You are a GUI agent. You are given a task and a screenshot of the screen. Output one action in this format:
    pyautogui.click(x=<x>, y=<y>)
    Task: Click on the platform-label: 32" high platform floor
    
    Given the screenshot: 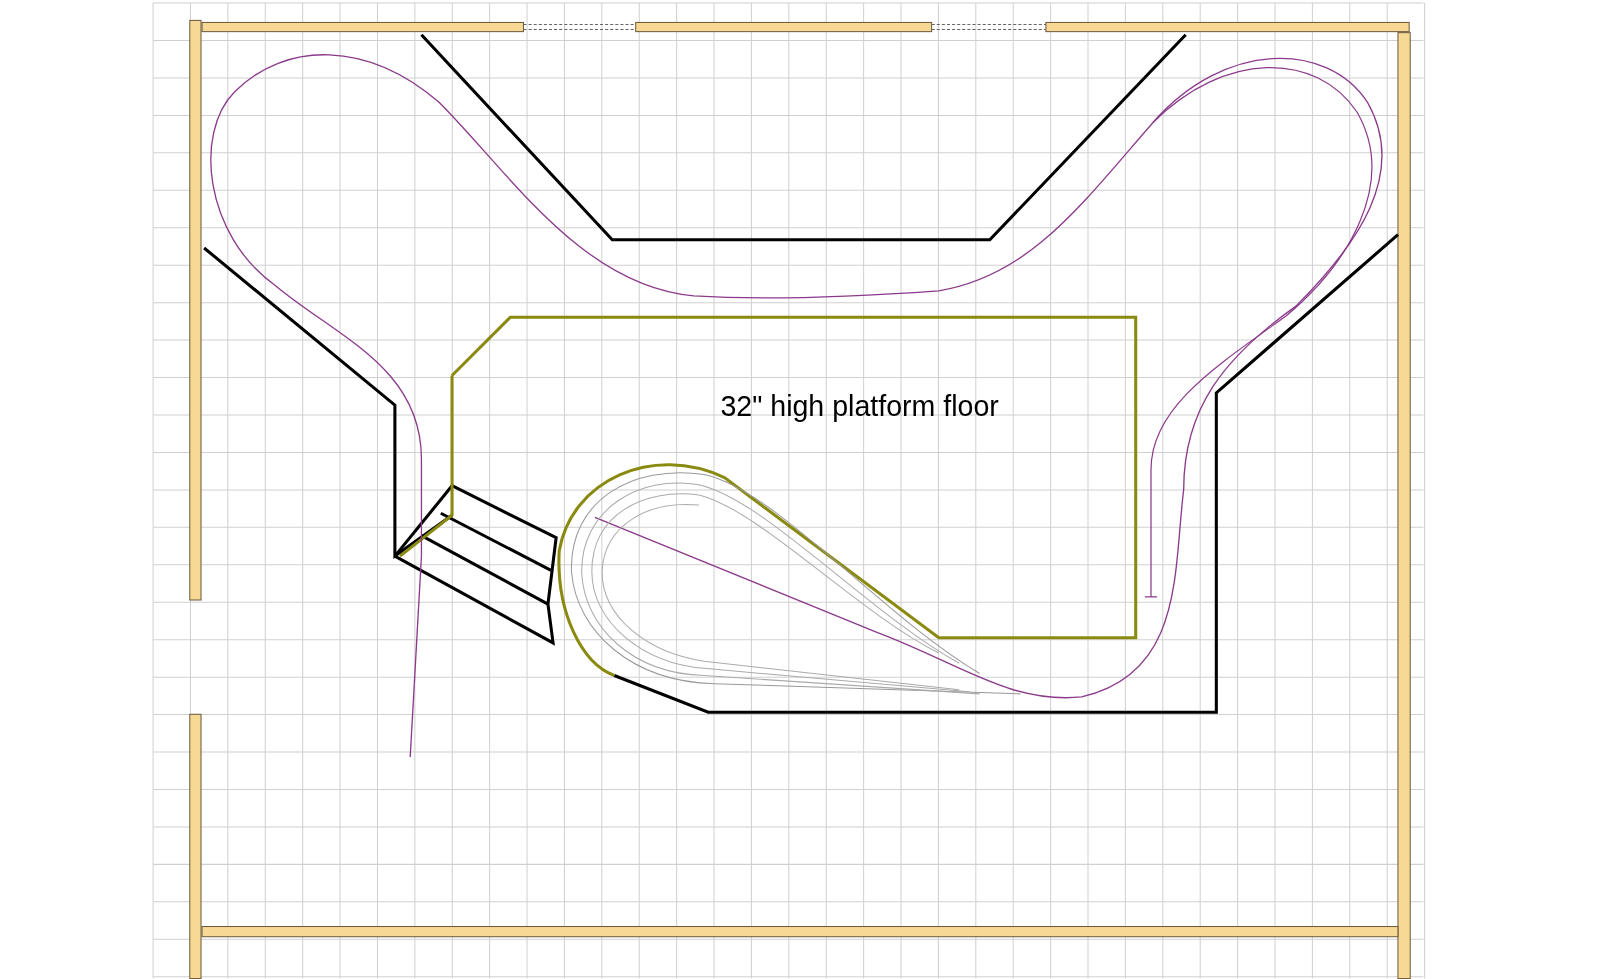 What is the action you would take?
    pyautogui.click(x=859, y=406)
    